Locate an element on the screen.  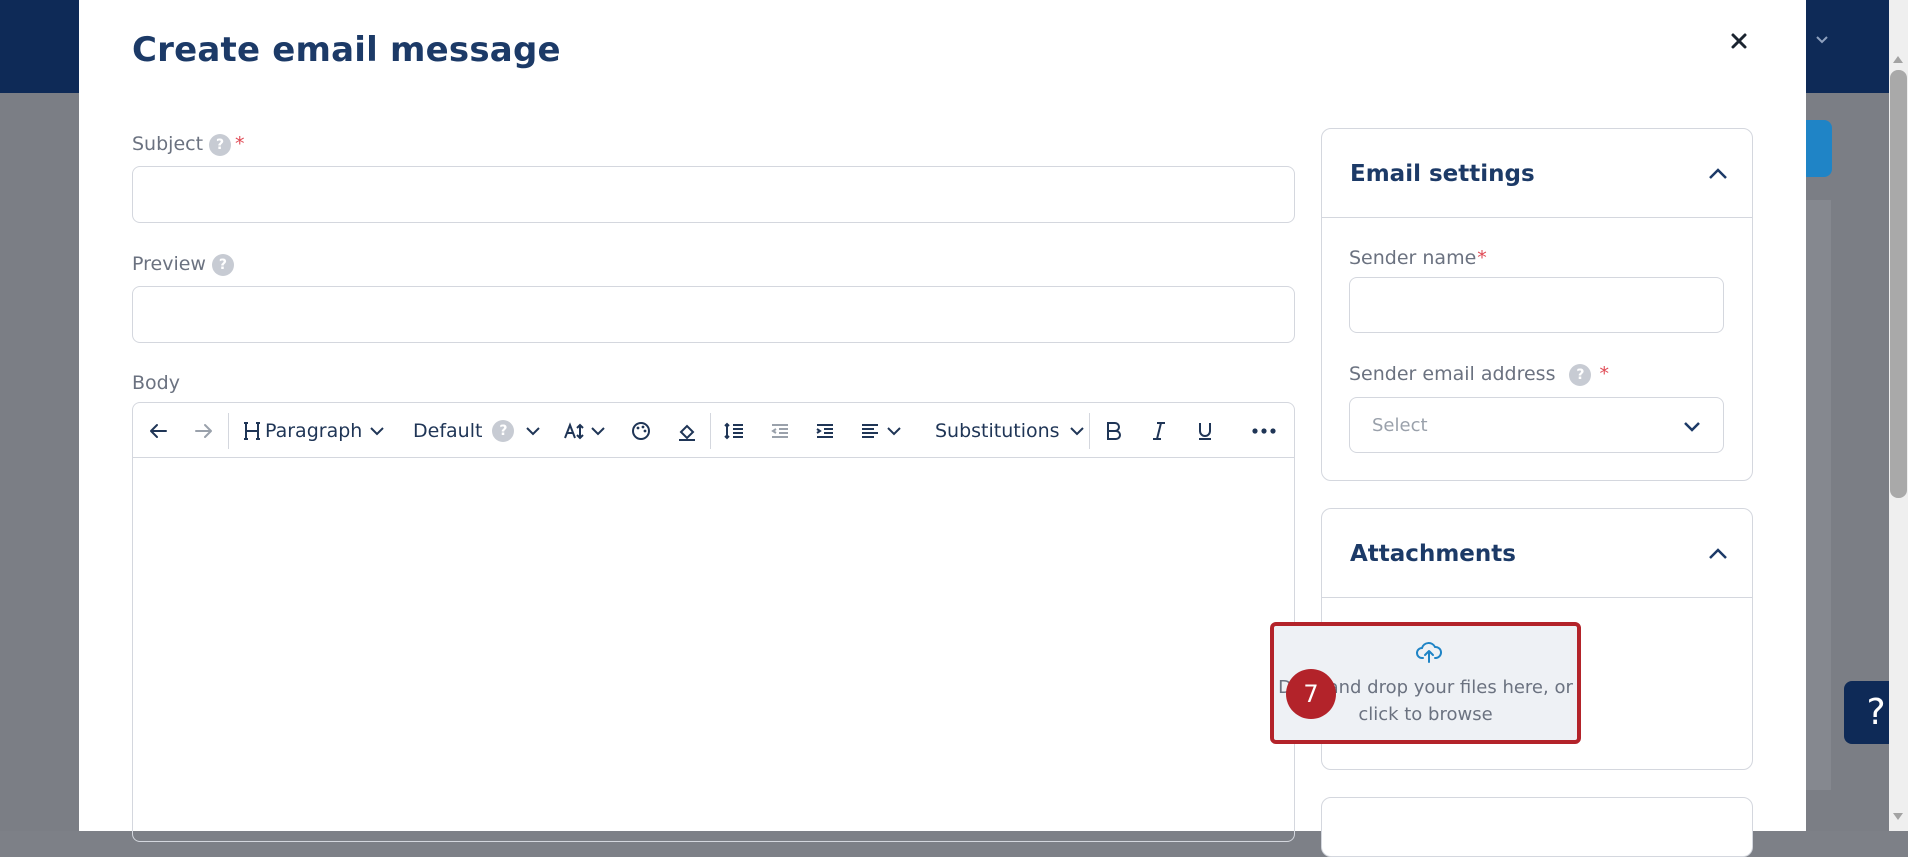
heading-icon is located at coordinates (252, 430).